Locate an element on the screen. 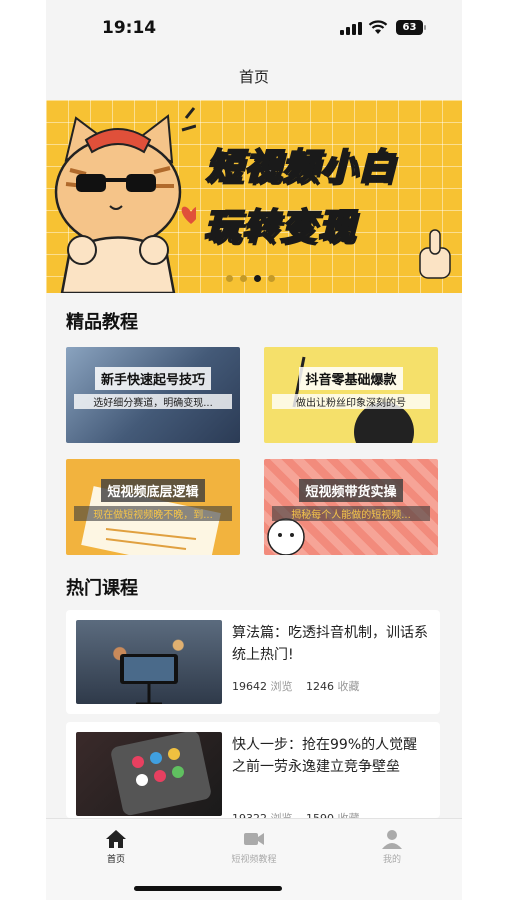 The image size is (507, 900). featured-section-title: 精品教程 is located at coordinates (102, 322).